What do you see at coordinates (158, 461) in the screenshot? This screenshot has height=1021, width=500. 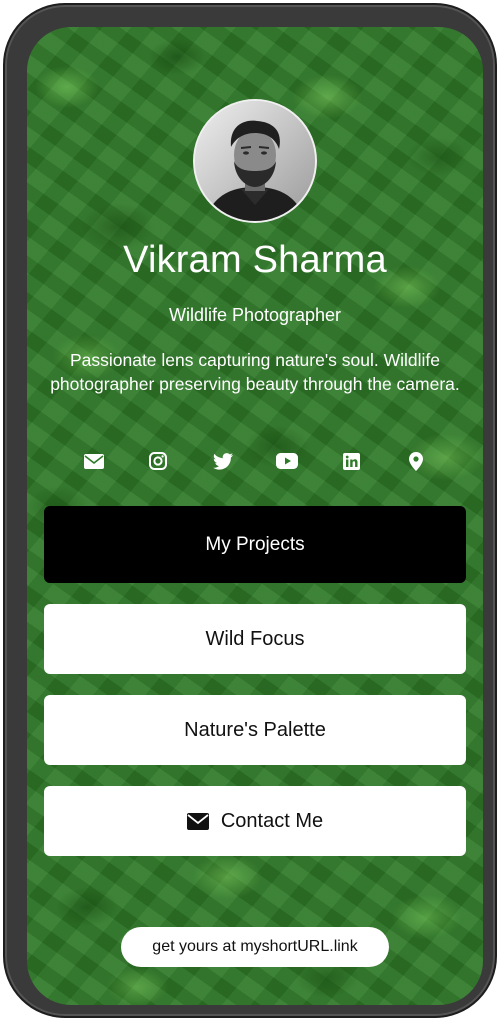 I see `instagram-icon` at bounding box center [158, 461].